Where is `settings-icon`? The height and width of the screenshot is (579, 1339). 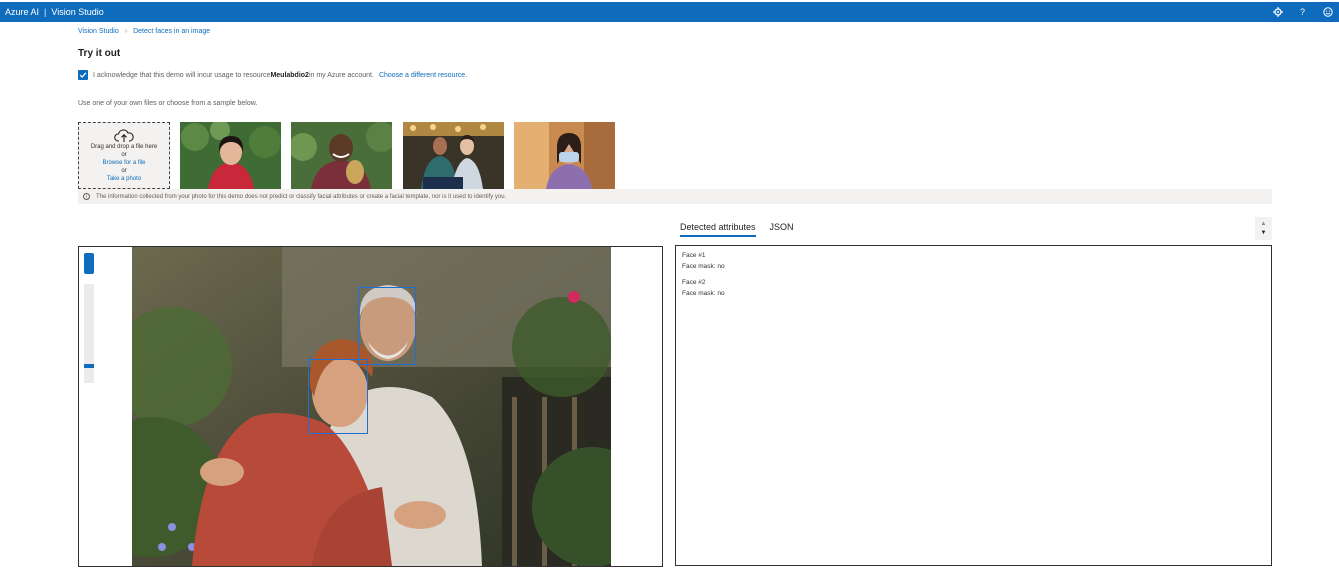 settings-icon is located at coordinates (1277, 12).